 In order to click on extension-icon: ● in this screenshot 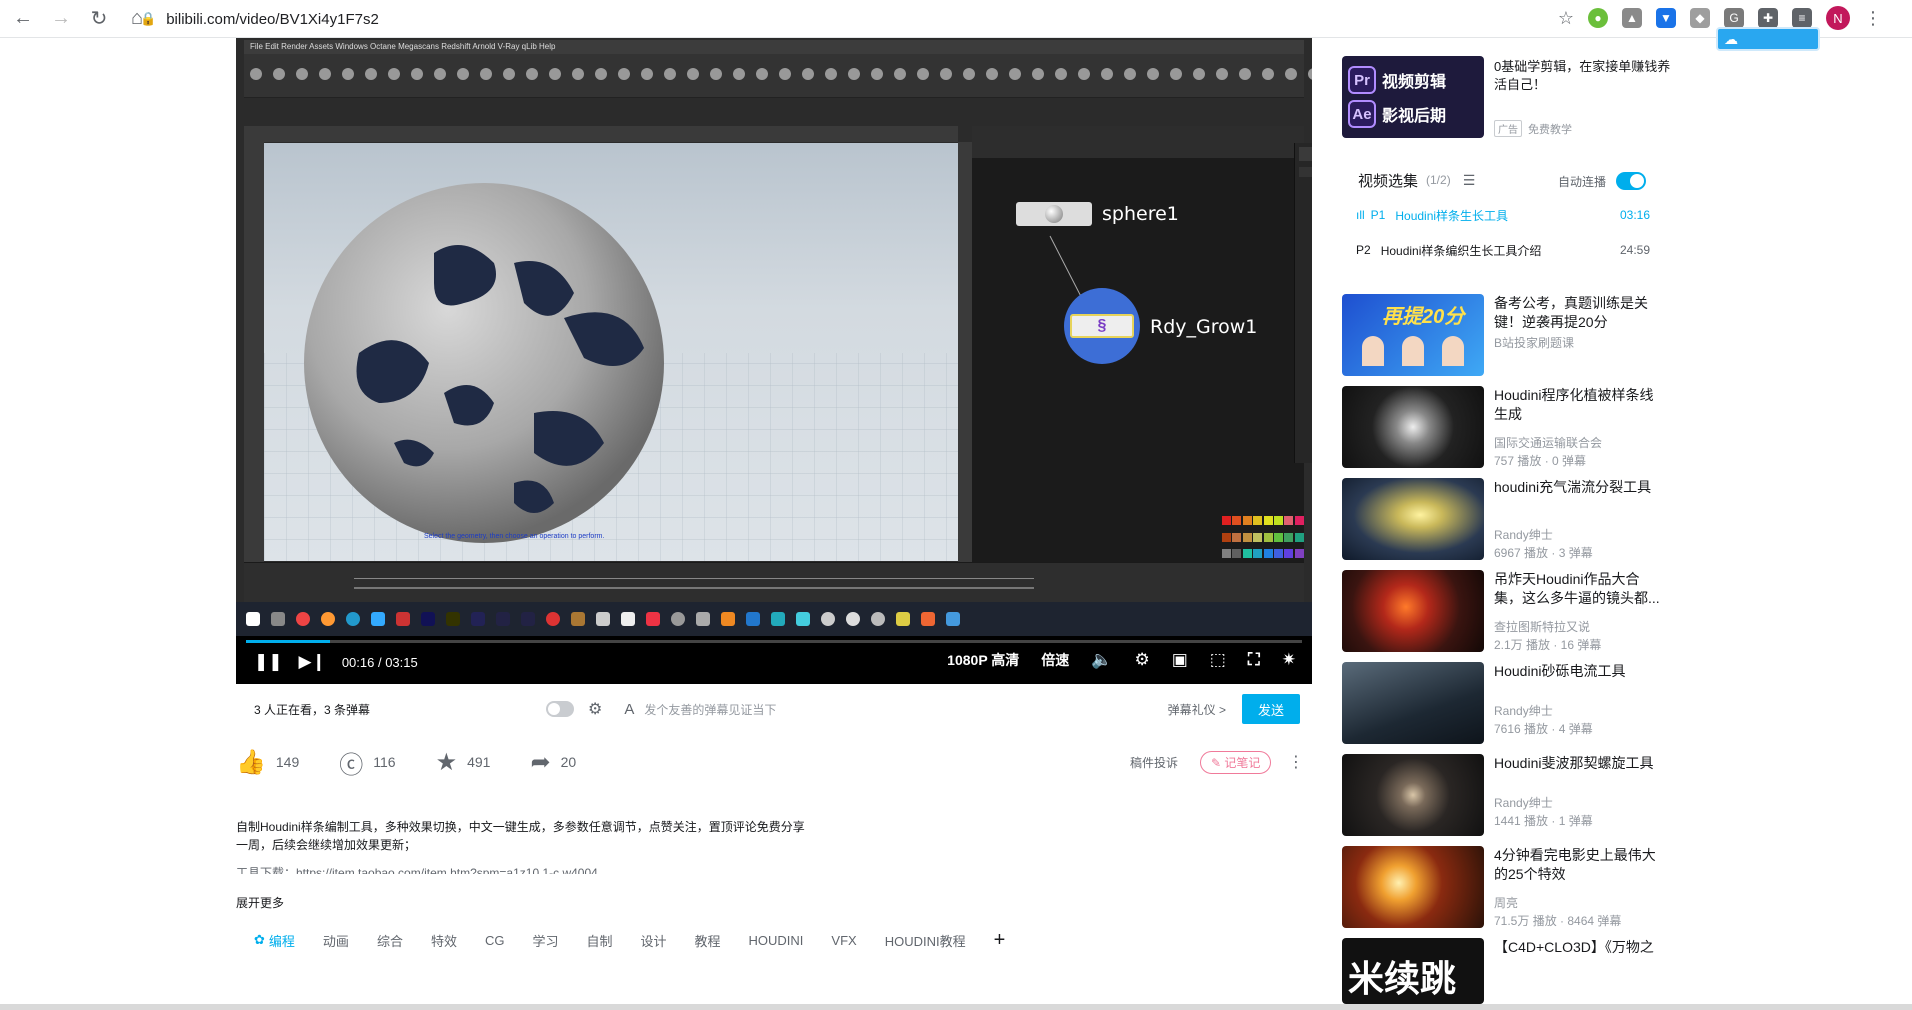, I will do `click(1598, 18)`.